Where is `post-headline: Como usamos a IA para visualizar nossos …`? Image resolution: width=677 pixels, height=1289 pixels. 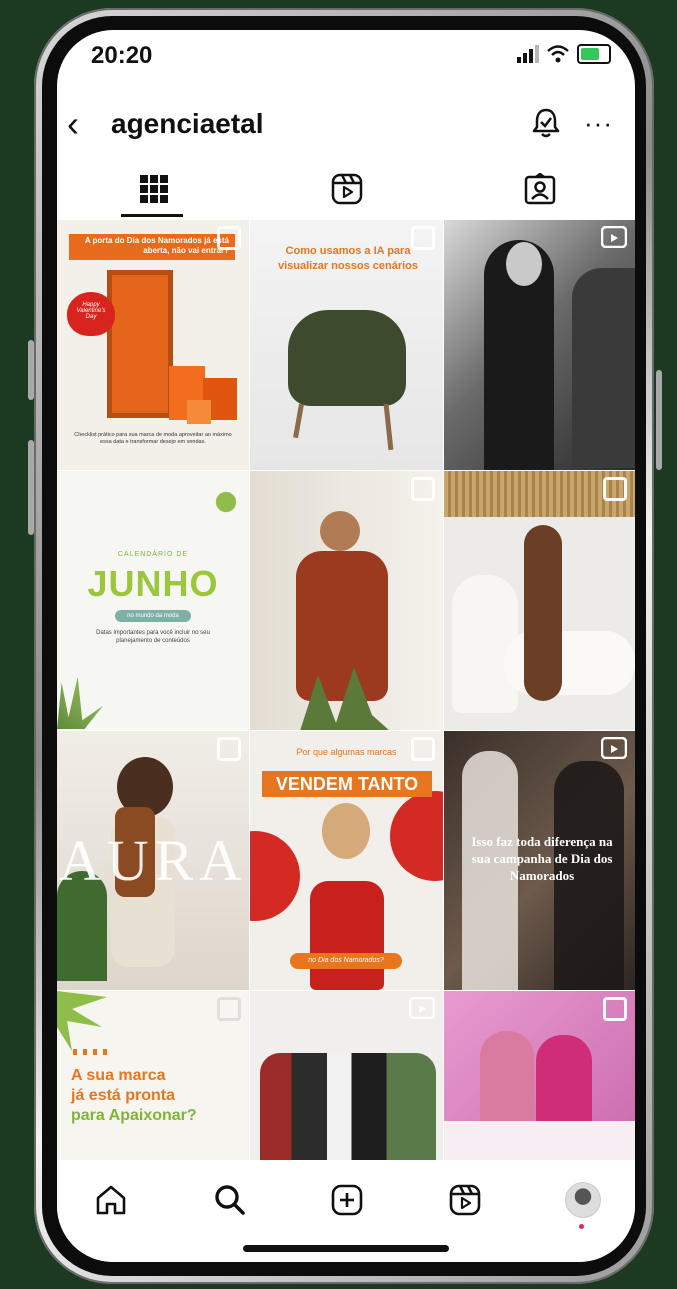 post-headline: Como usamos a IA para visualizar nossos … is located at coordinates (347, 258).